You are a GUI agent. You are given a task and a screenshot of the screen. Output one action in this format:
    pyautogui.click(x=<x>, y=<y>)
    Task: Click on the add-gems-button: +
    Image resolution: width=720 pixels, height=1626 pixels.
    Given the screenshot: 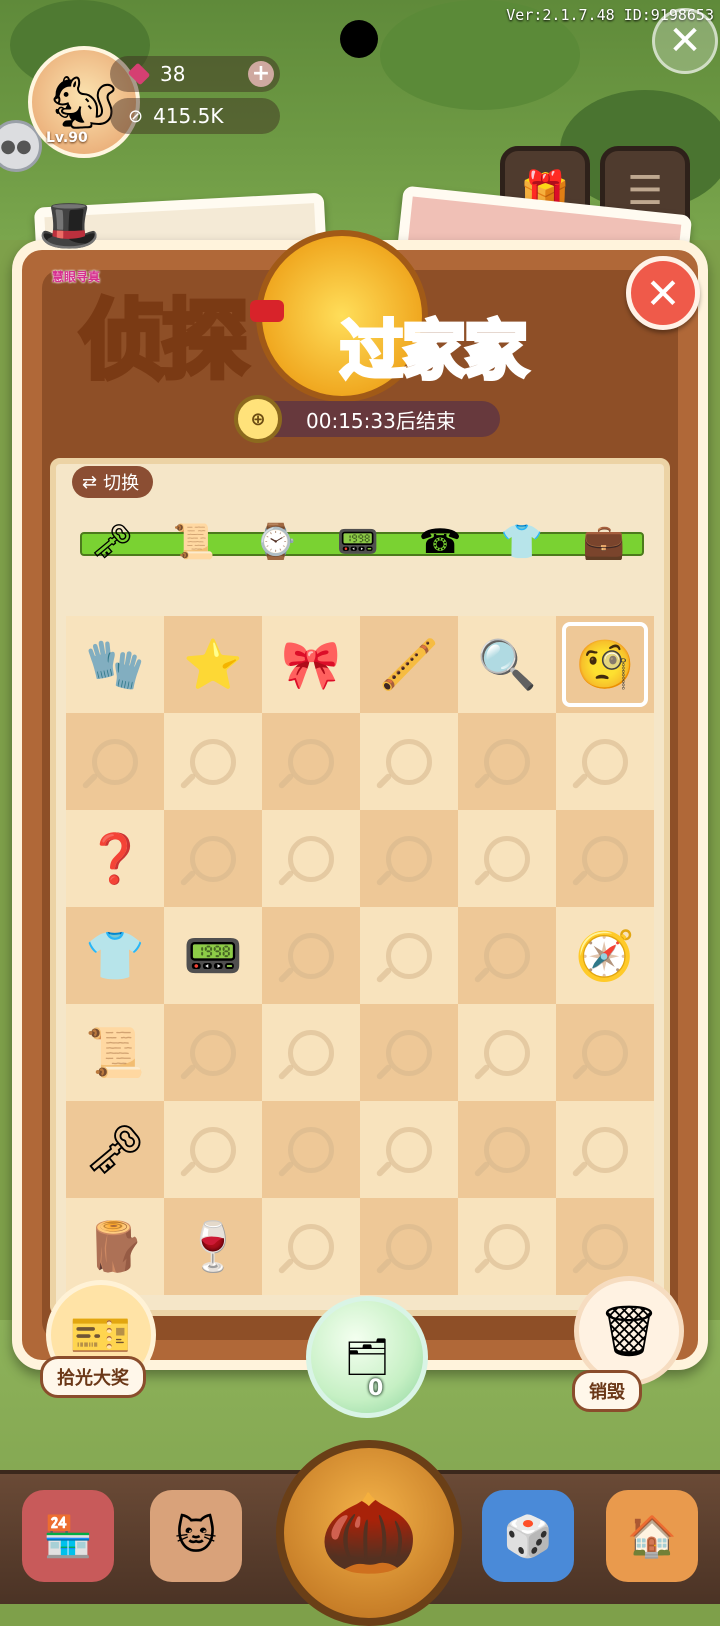 What is the action you would take?
    pyautogui.click(x=261, y=74)
    